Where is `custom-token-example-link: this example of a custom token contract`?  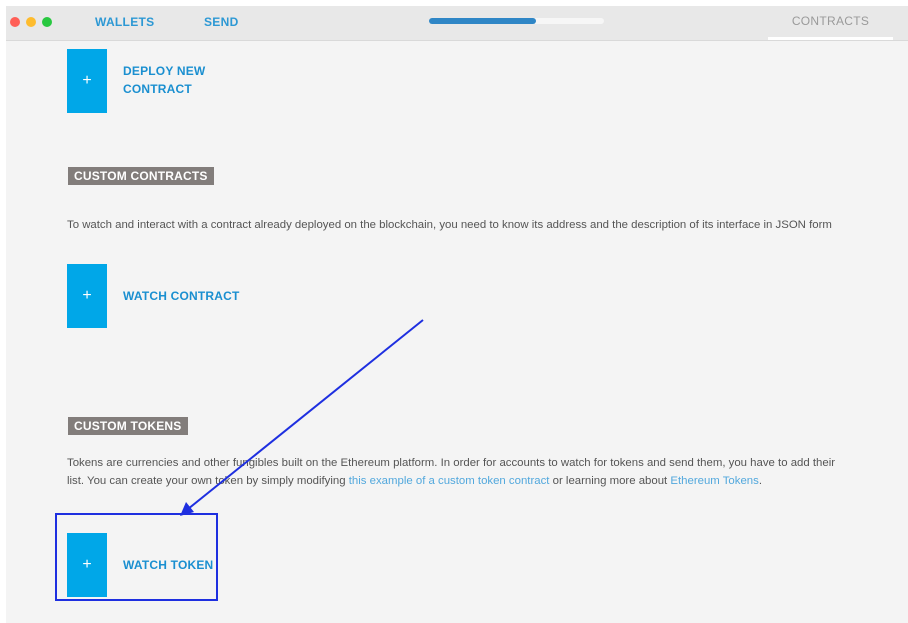
custom-token-example-link: this example of a custom token contract is located at coordinates (449, 481).